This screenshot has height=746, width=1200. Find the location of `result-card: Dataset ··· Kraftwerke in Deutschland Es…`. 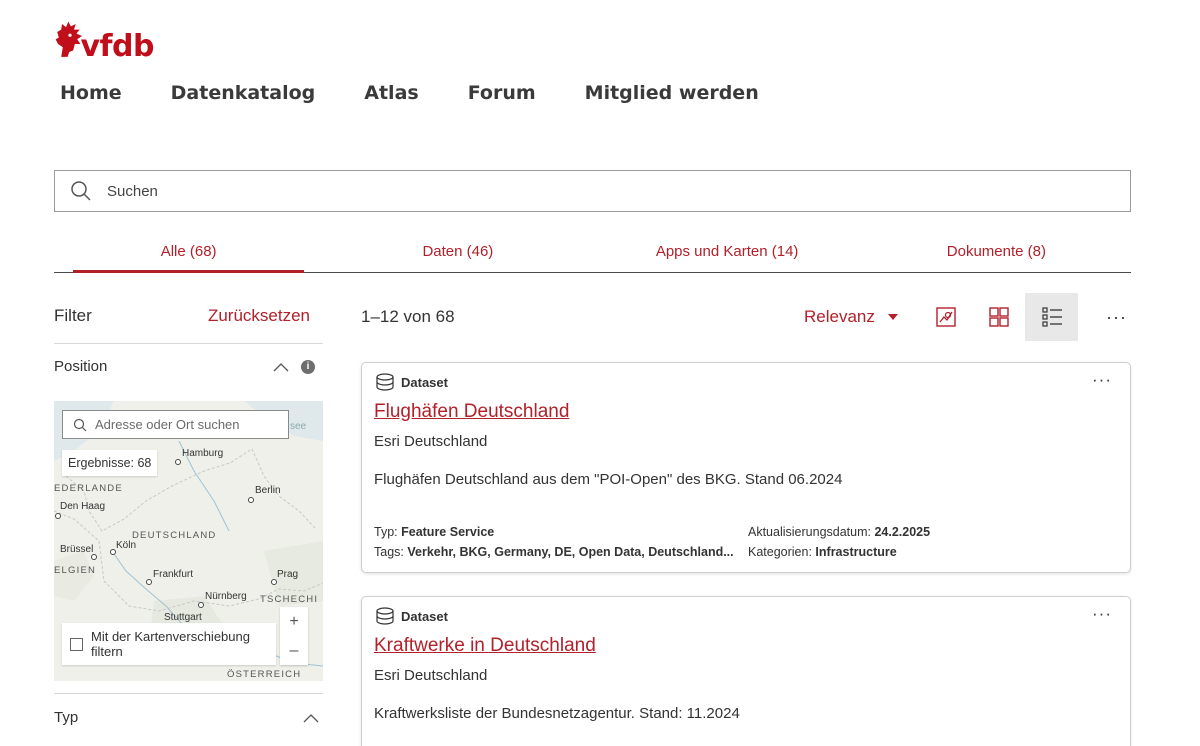

result-card: Dataset ··· Kraftwerke in Deutschland Es… is located at coordinates (746, 671).